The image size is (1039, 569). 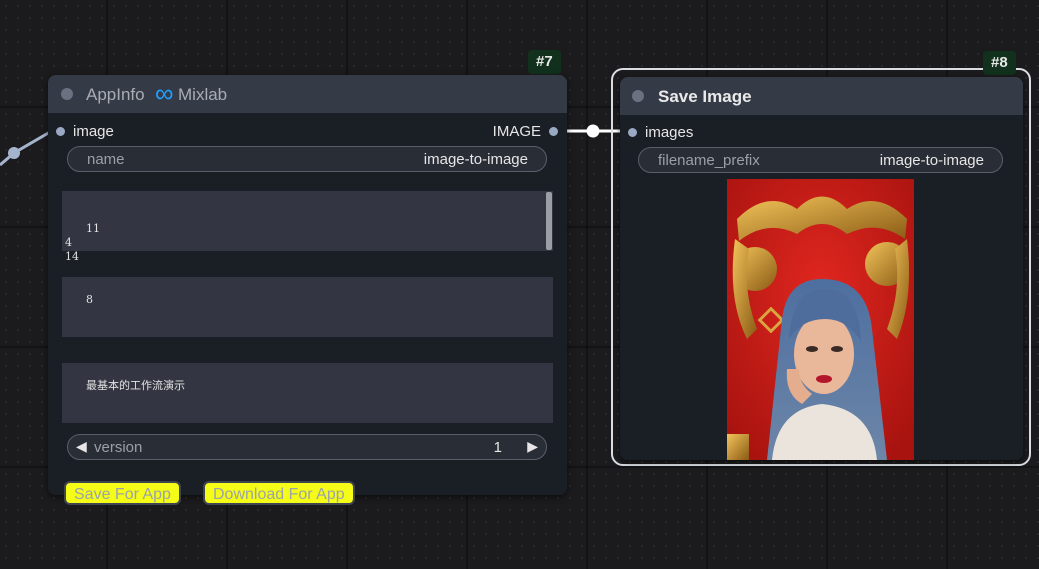 What do you see at coordinates (106, 159) in the screenshot?
I see `name-widget-label: name` at bounding box center [106, 159].